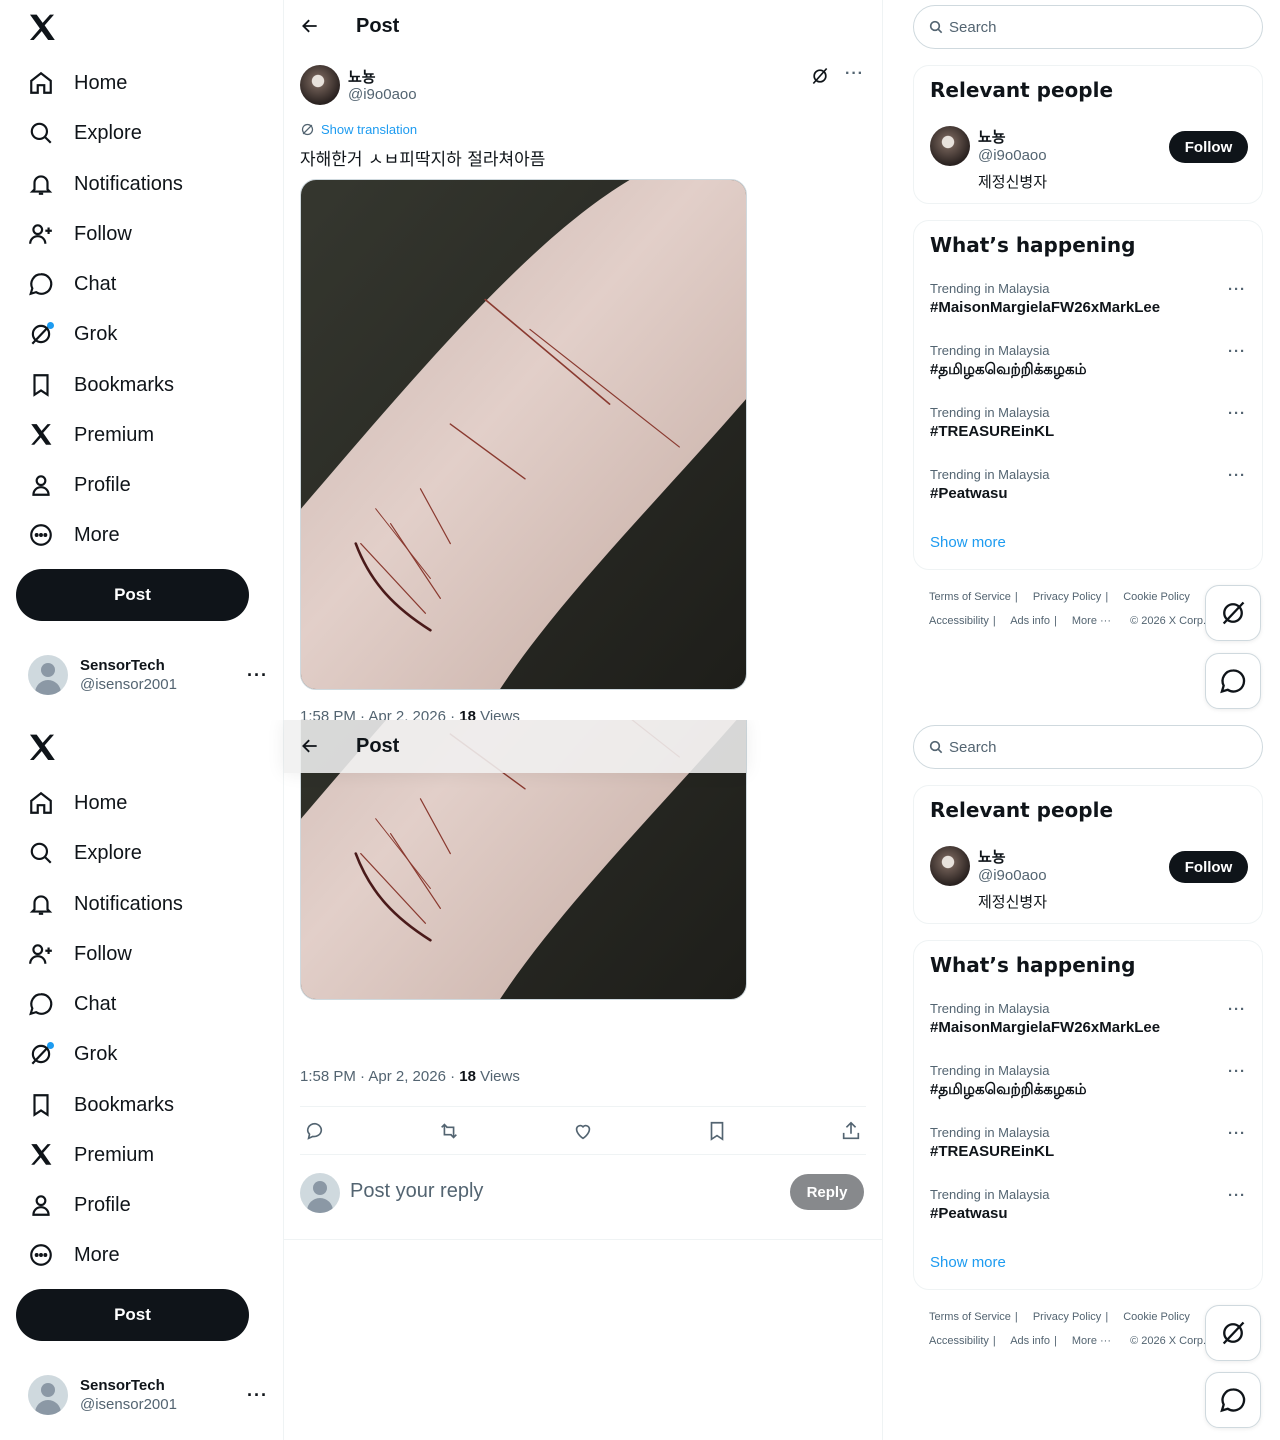  I want to click on show-translation-link: Show translation, so click(358, 129).